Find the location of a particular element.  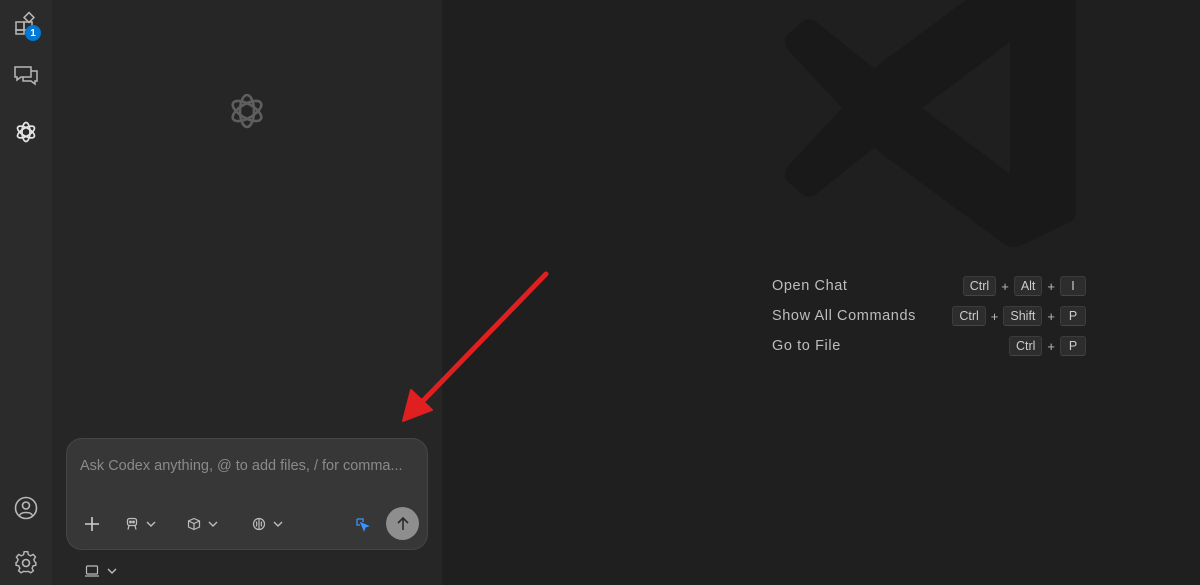

codex-button is located at coordinates (26, 132).